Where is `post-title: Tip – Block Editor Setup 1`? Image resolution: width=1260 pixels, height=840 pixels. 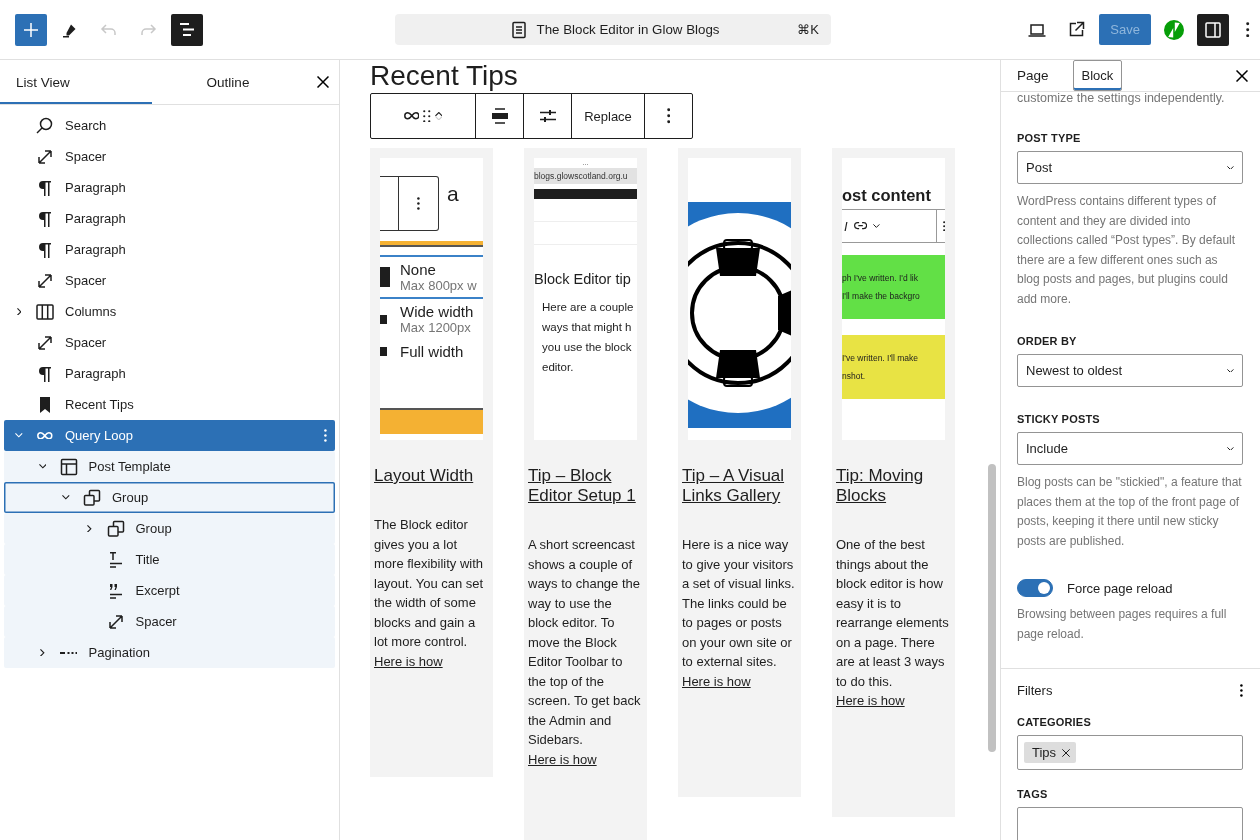
post-title: Tip – Block Editor Setup 1 is located at coordinates (585, 486).